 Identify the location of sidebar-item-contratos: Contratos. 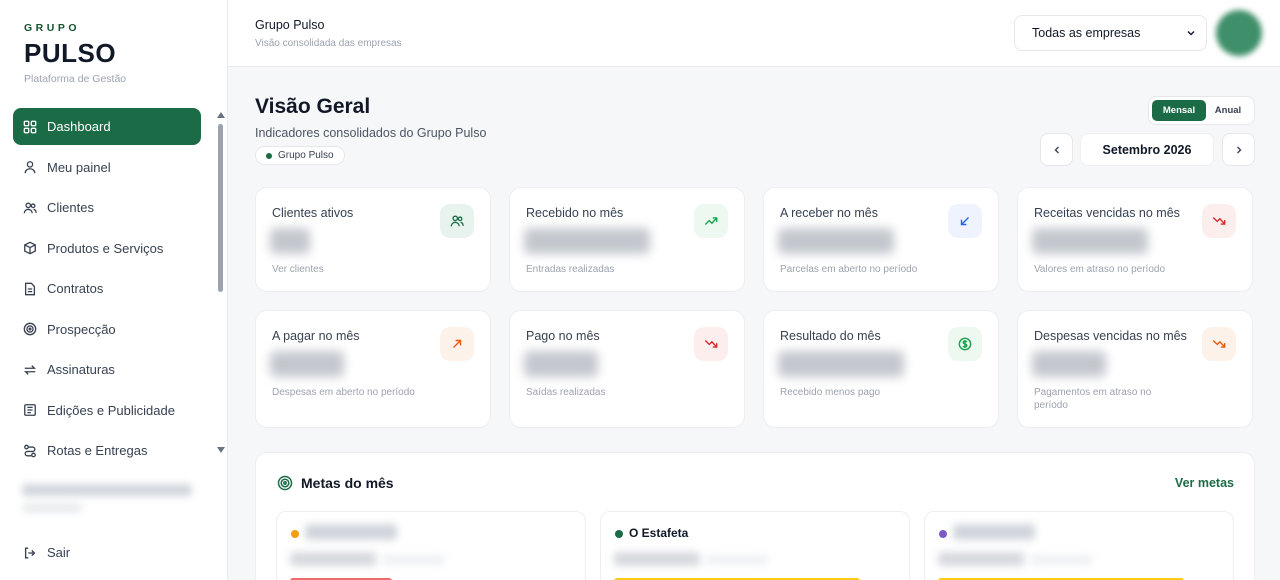
(107, 288).